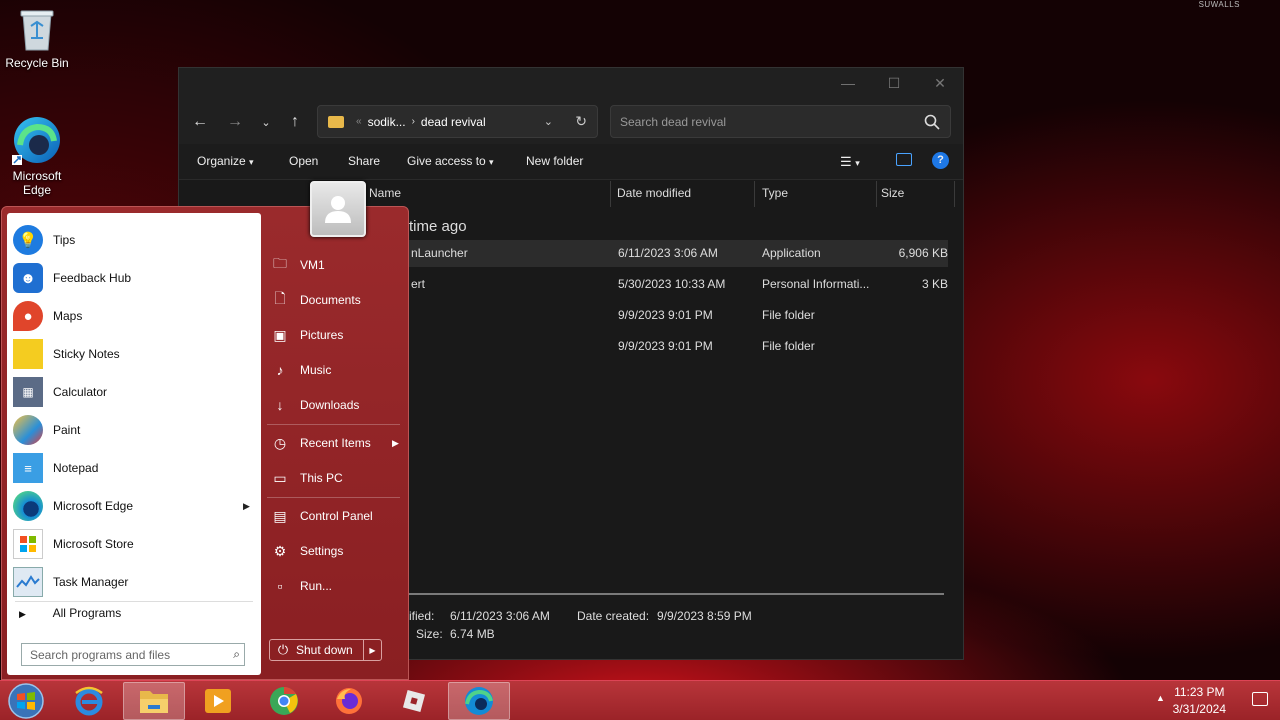 The height and width of the screenshot is (720, 1280). What do you see at coordinates (72, 278) in the screenshot?
I see `app-feedback-hub: ☻ Feedback Hub` at bounding box center [72, 278].